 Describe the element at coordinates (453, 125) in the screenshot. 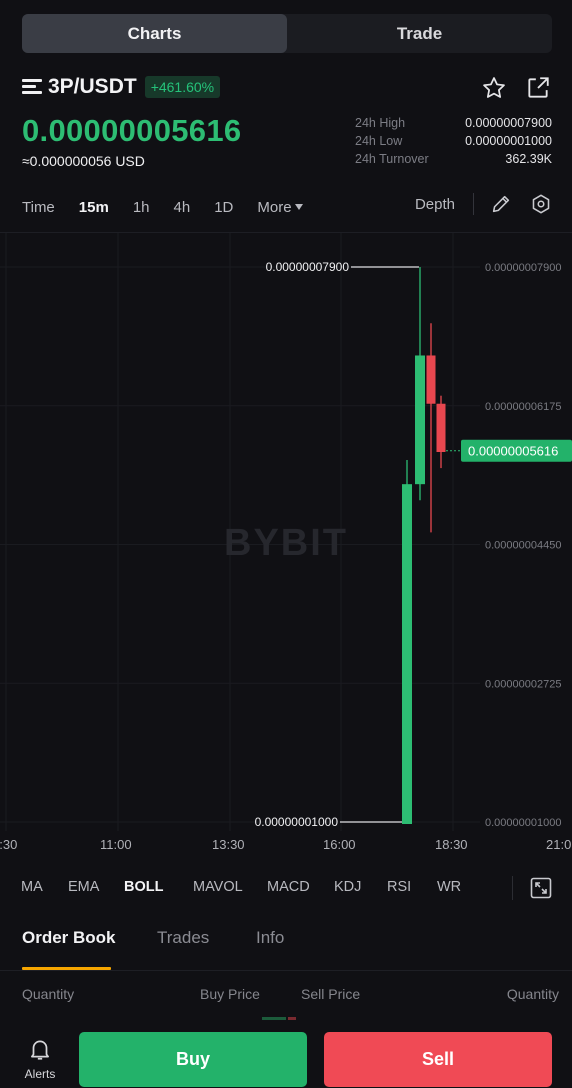

I see `stat-row: 24h High 0.00000007900` at that location.